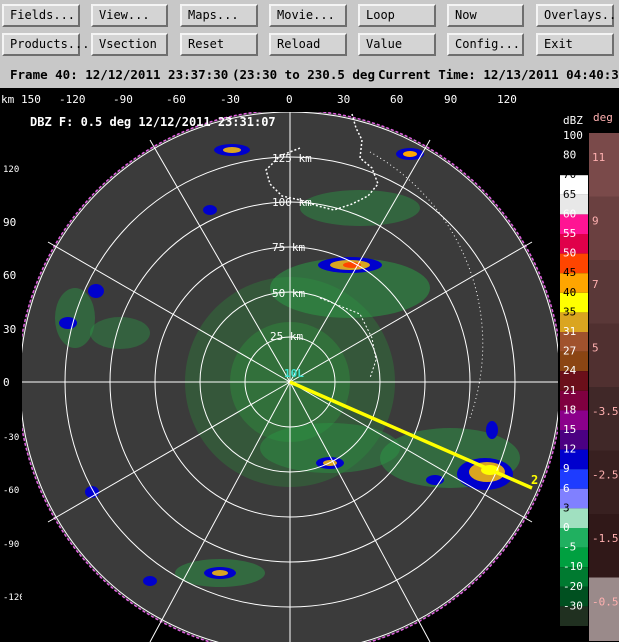 This screenshot has width=619, height=642. Describe the element at coordinates (9, 222) in the screenshot. I see `y-tick-label: 90` at that location.